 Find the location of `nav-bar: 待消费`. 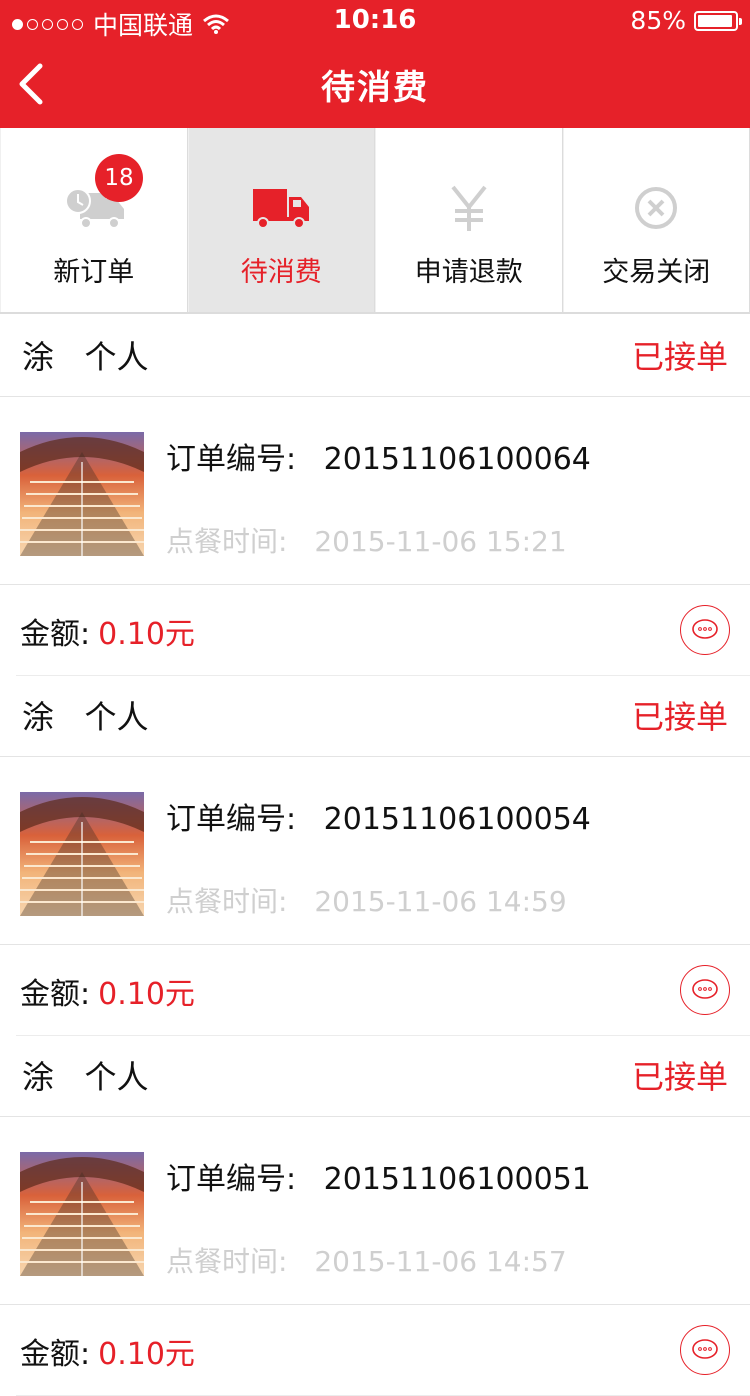

nav-bar: 待消费 is located at coordinates (375, 84).